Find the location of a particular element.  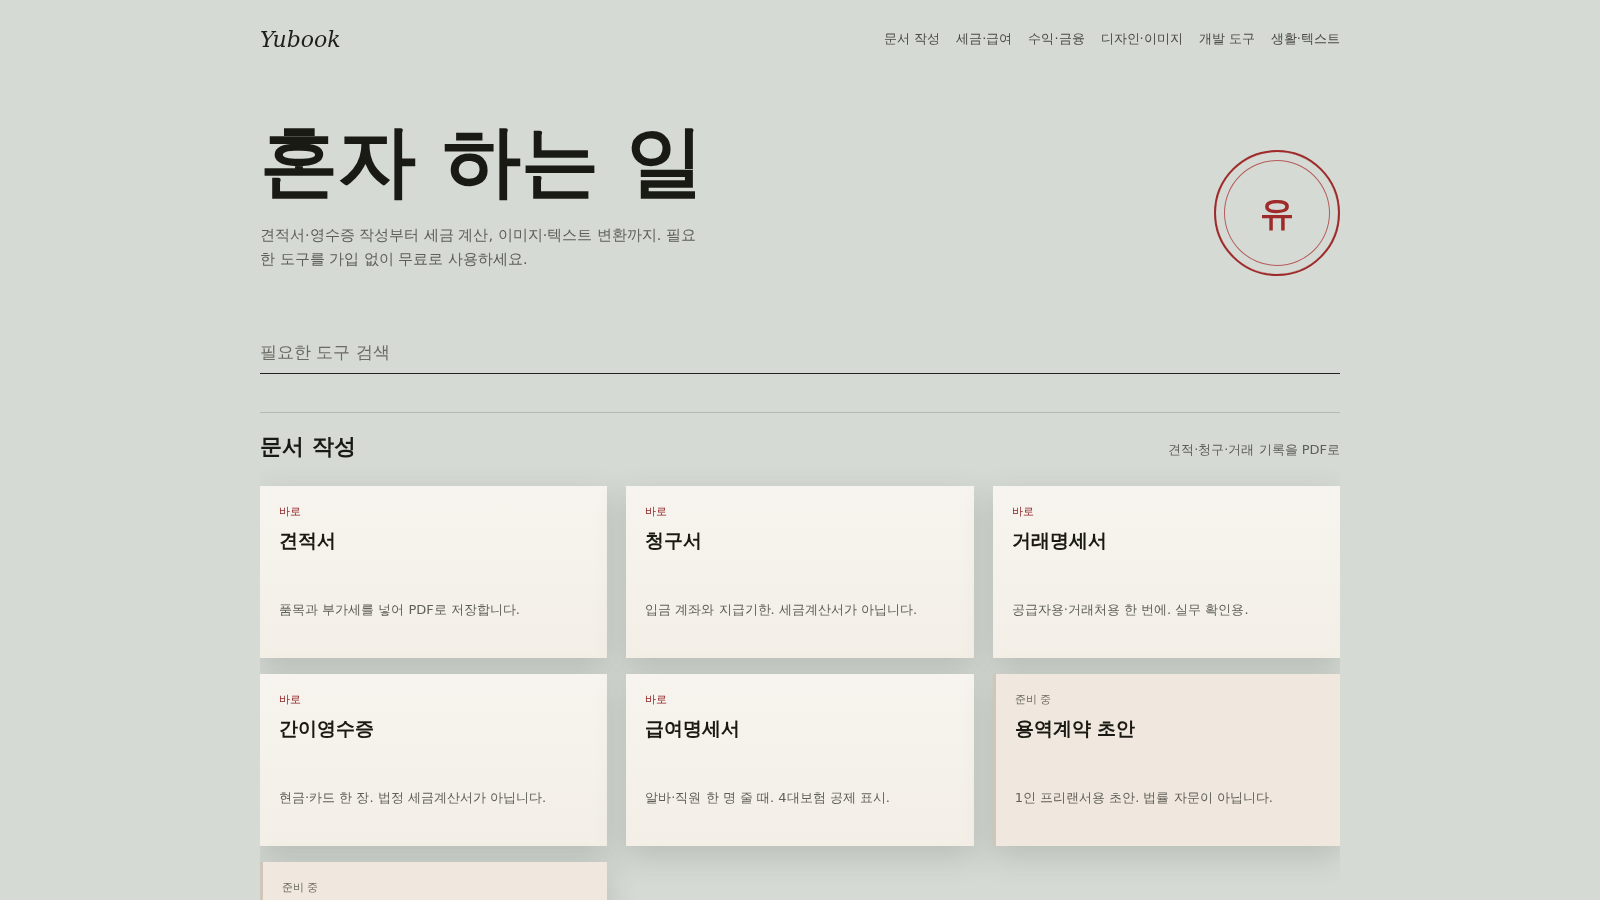

seal-stamp: 유 is located at coordinates (1277, 213).